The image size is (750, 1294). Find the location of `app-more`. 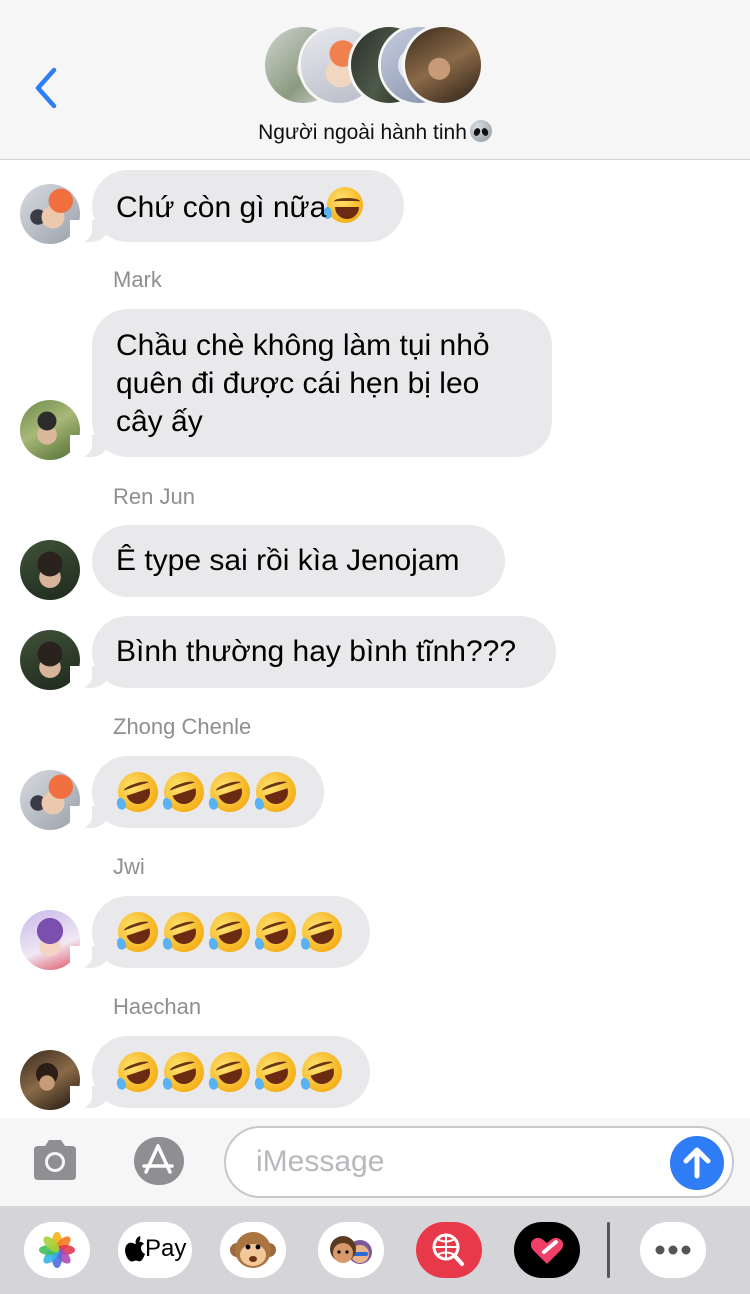

app-more is located at coordinates (673, 1250).